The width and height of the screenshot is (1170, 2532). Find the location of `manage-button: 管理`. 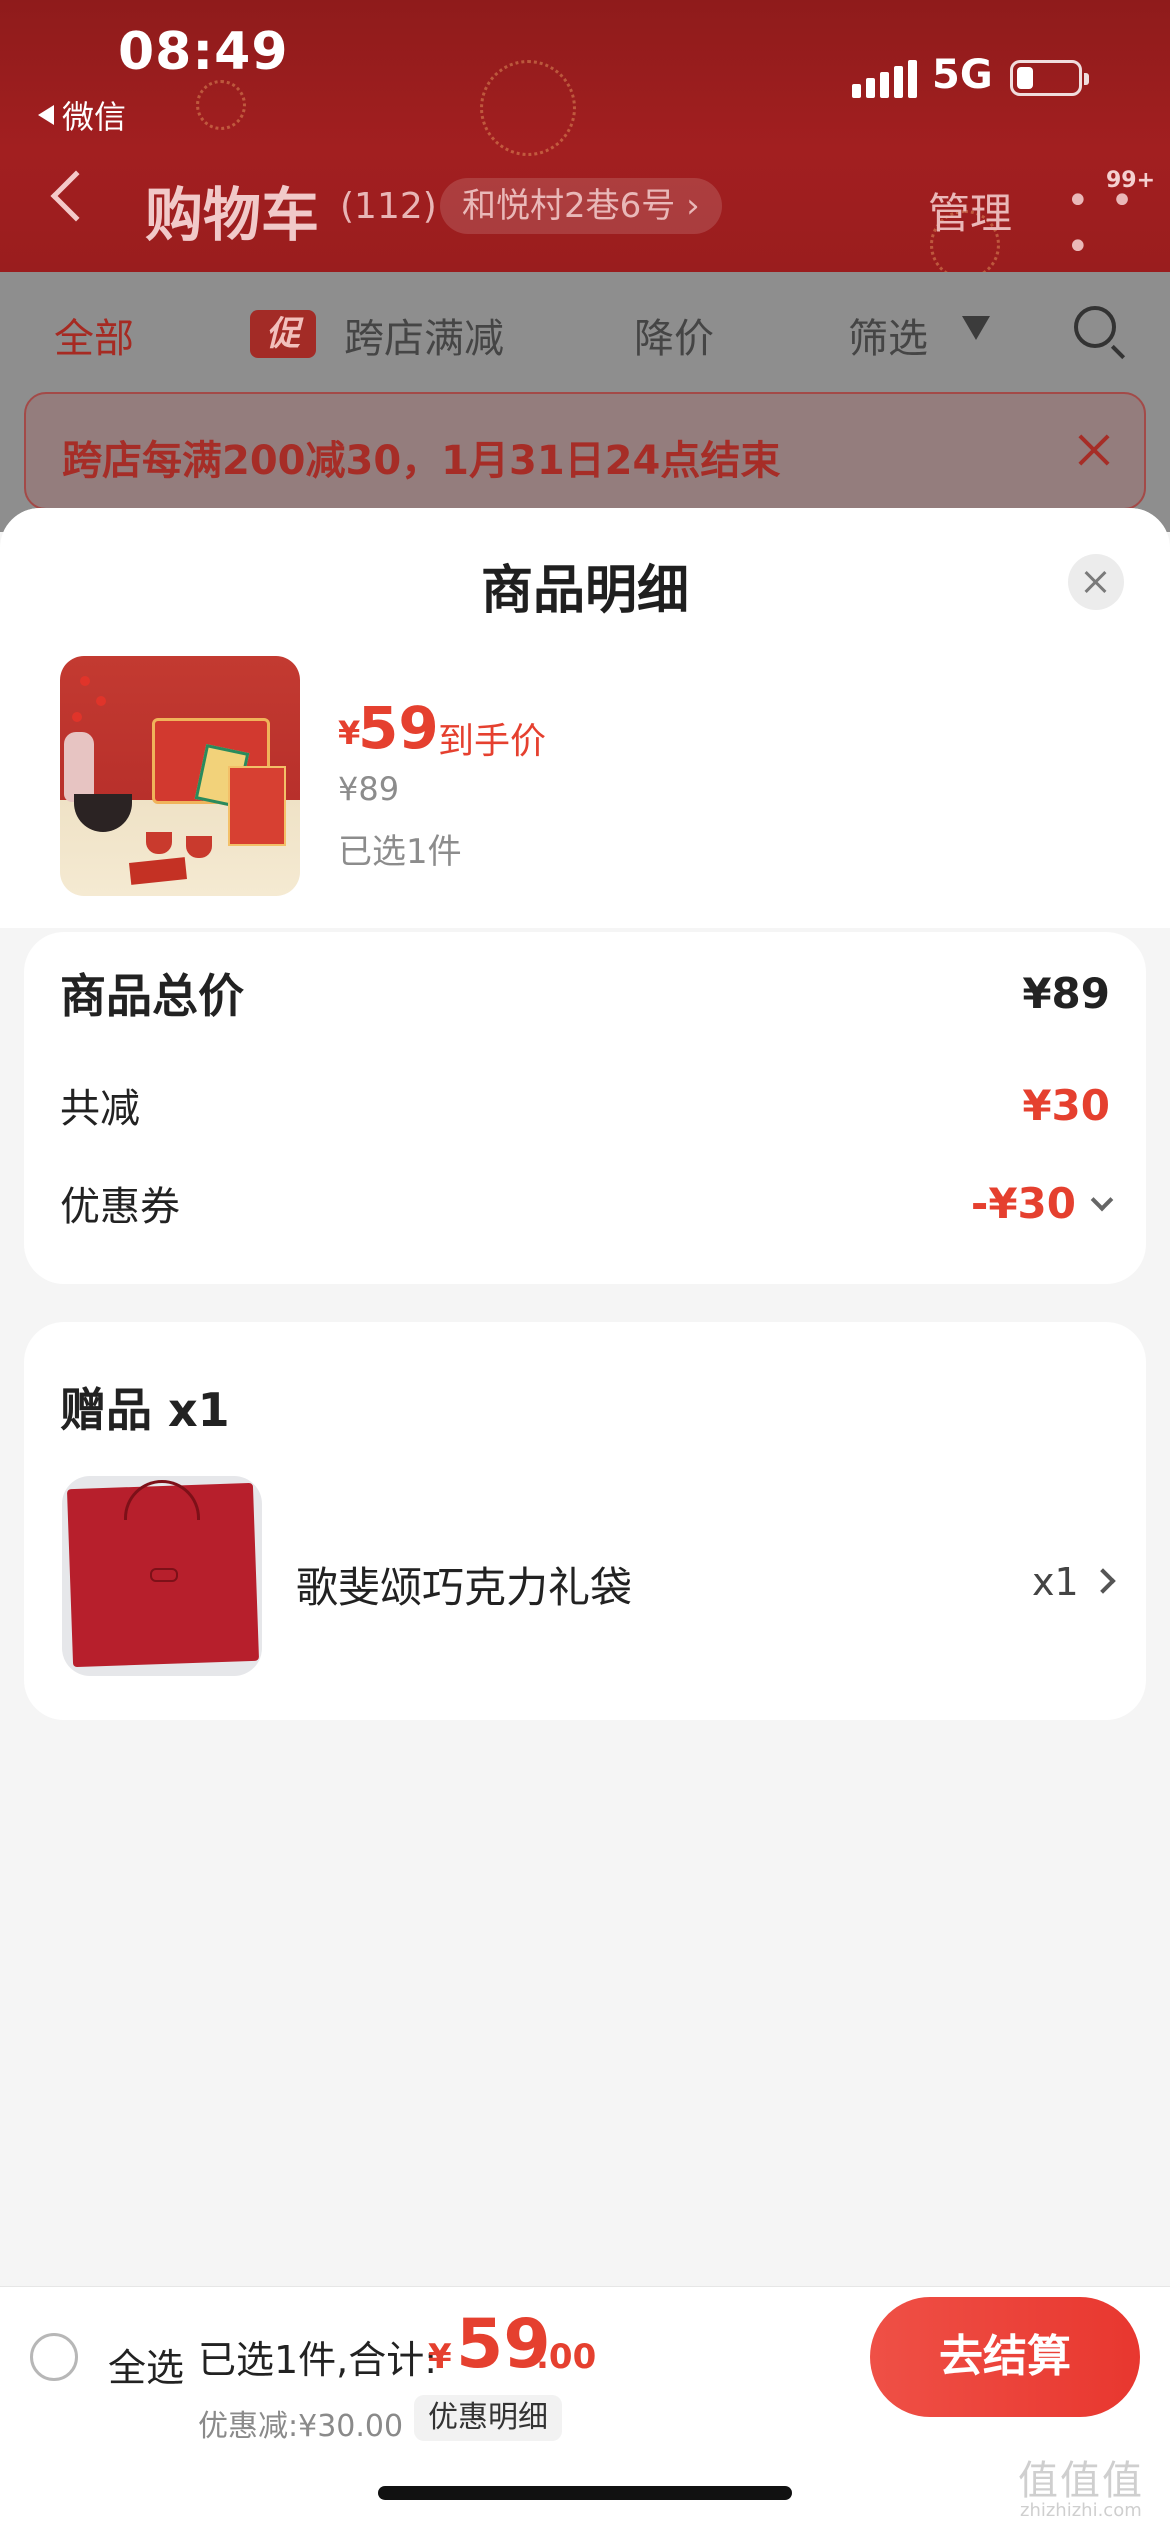

manage-button: 管理 is located at coordinates (970, 210).